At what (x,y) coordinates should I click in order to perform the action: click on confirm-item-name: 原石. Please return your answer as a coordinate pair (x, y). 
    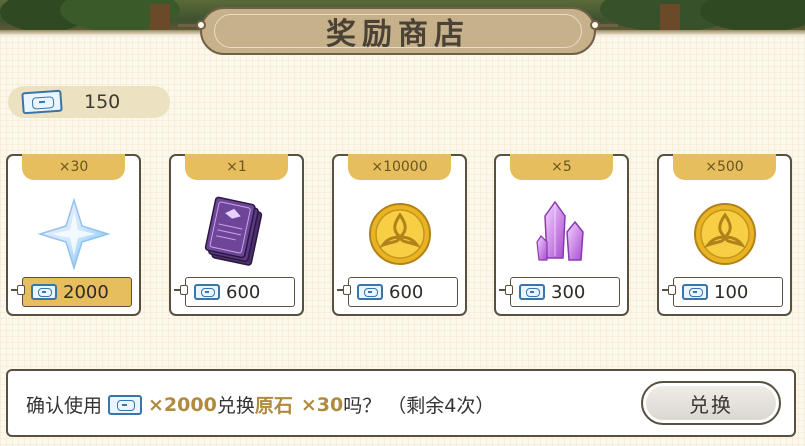
    Looking at the image, I should click on (273, 406).